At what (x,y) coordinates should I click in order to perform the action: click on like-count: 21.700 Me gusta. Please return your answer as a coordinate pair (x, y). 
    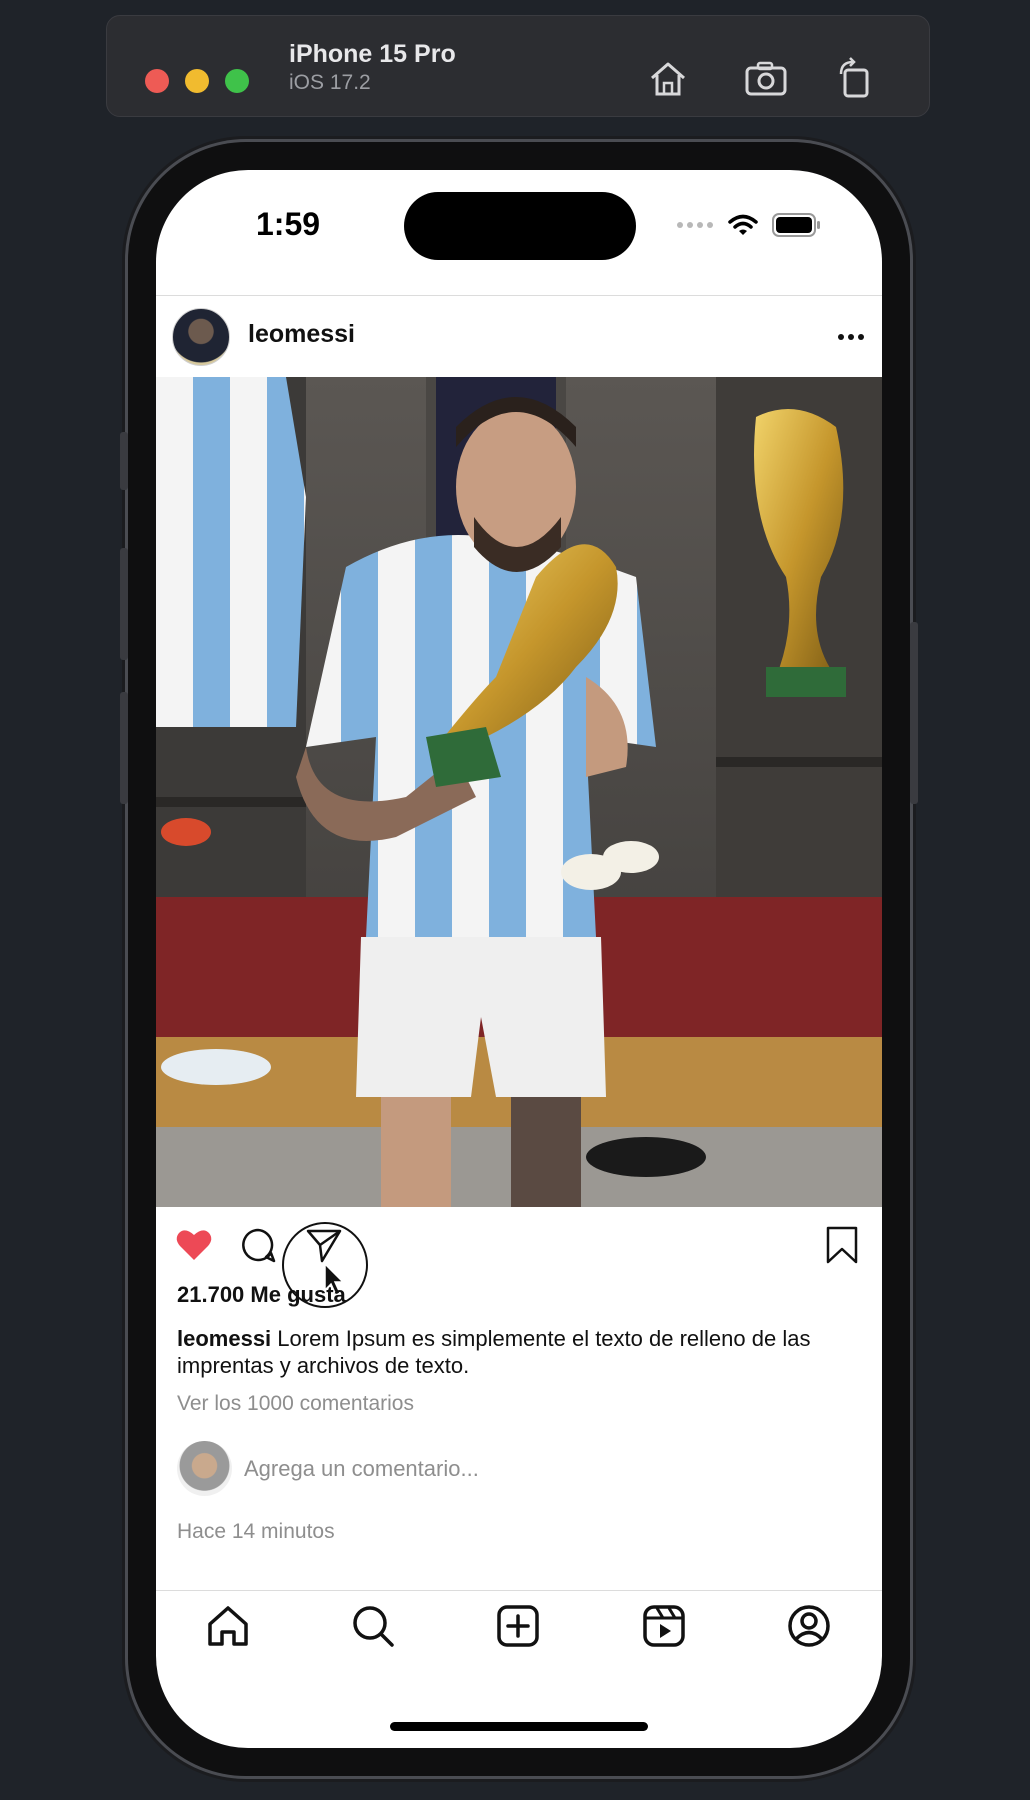
    Looking at the image, I should click on (261, 1295).